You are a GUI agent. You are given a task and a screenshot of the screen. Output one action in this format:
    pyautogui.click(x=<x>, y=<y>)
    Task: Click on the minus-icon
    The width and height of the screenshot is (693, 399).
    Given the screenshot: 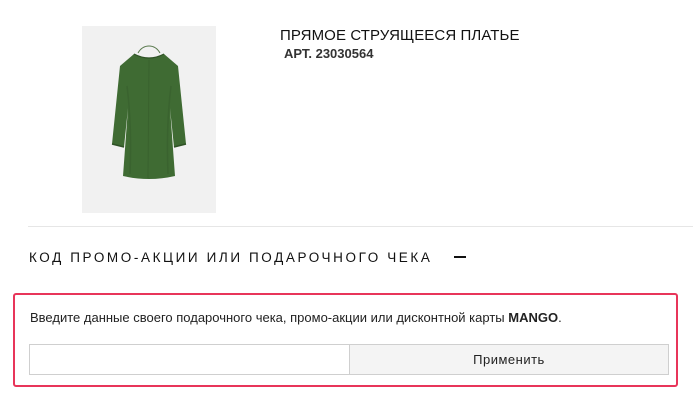 What is the action you would take?
    pyautogui.click(x=460, y=257)
    